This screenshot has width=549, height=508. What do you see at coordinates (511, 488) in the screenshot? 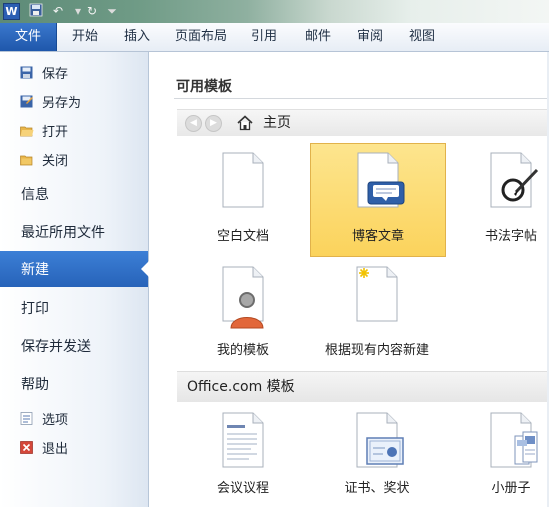
I see `template-label: 小册子` at bounding box center [511, 488].